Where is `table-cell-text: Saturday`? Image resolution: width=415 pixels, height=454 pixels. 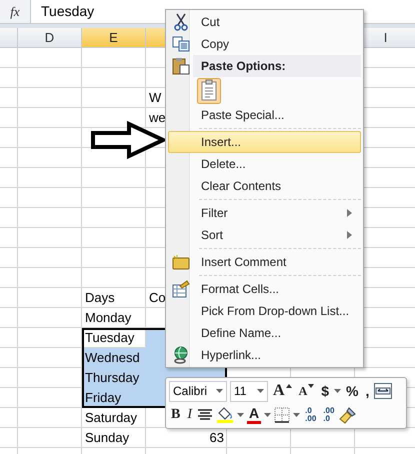 table-cell-text: Saturday is located at coordinates (111, 418).